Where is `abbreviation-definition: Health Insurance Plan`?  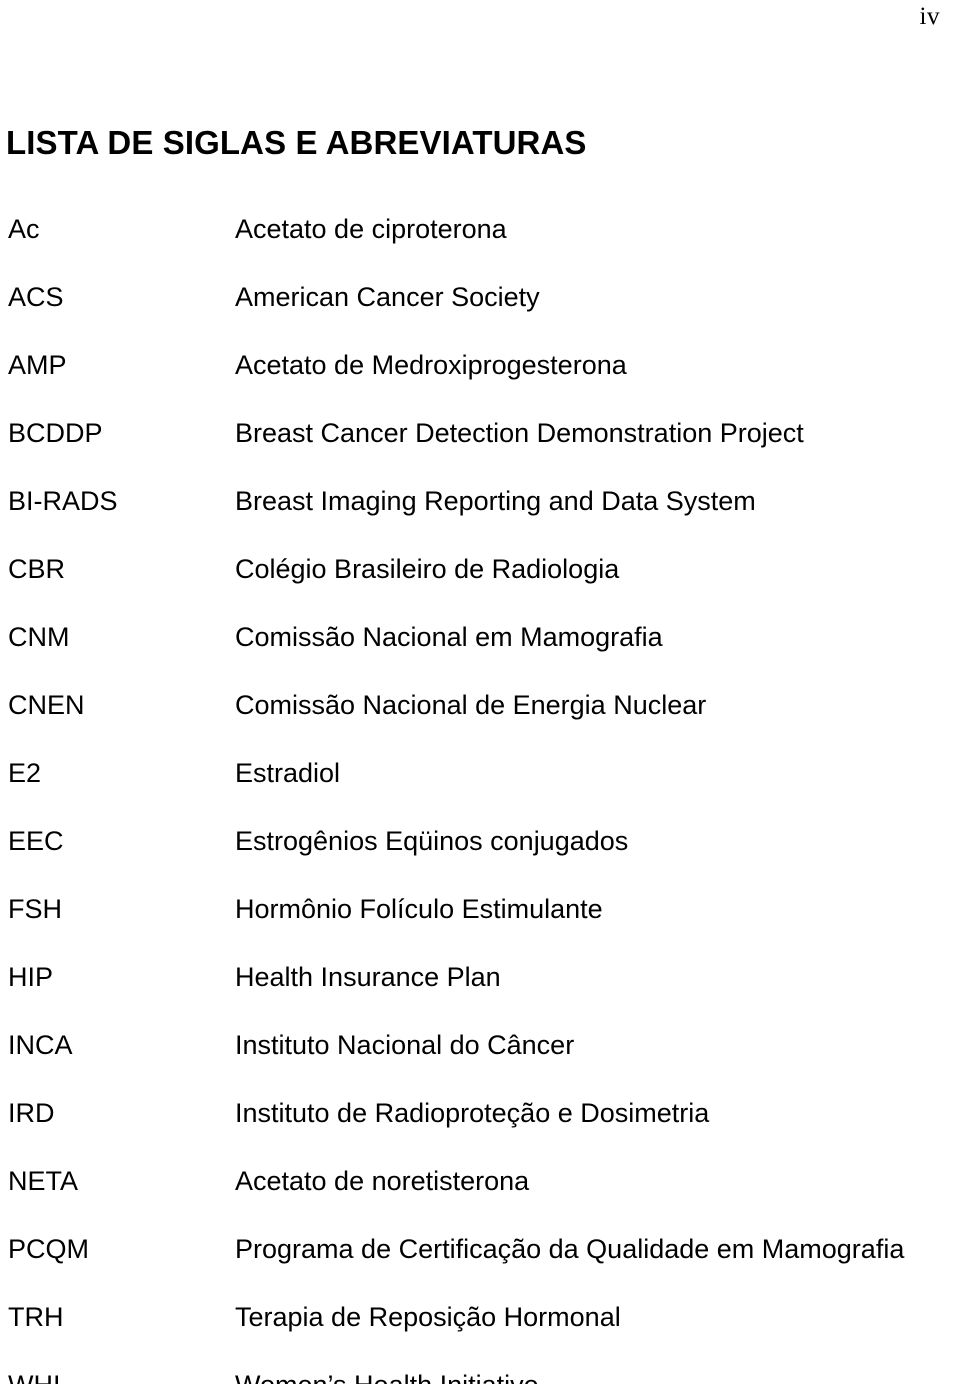
abbreviation-definition: Health Insurance Plan is located at coordinates (368, 977).